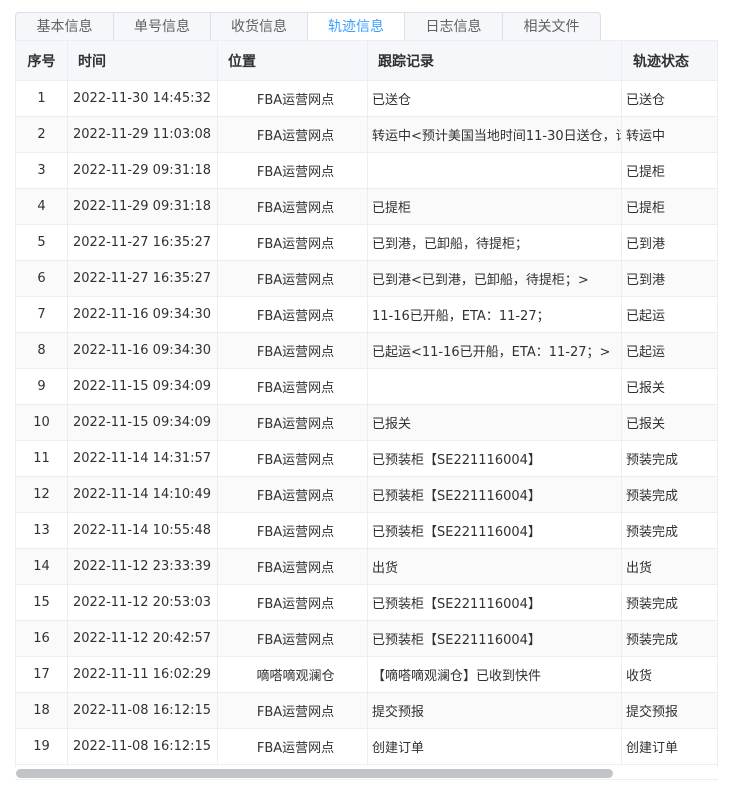 This screenshot has height=788, width=737. What do you see at coordinates (42, 746) in the screenshot?
I see `row-index: 19` at bounding box center [42, 746].